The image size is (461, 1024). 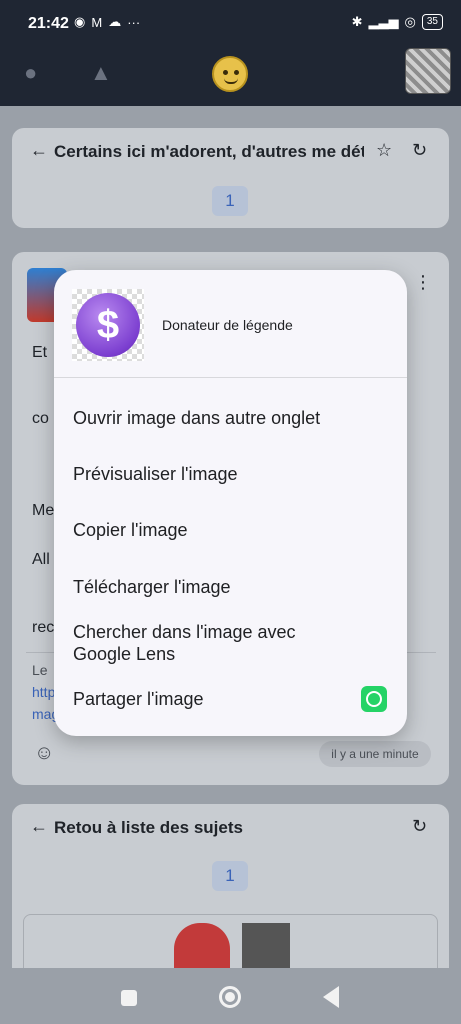 What do you see at coordinates (357, 21) in the screenshot?
I see `bluetooth-icon: ✱` at bounding box center [357, 21].